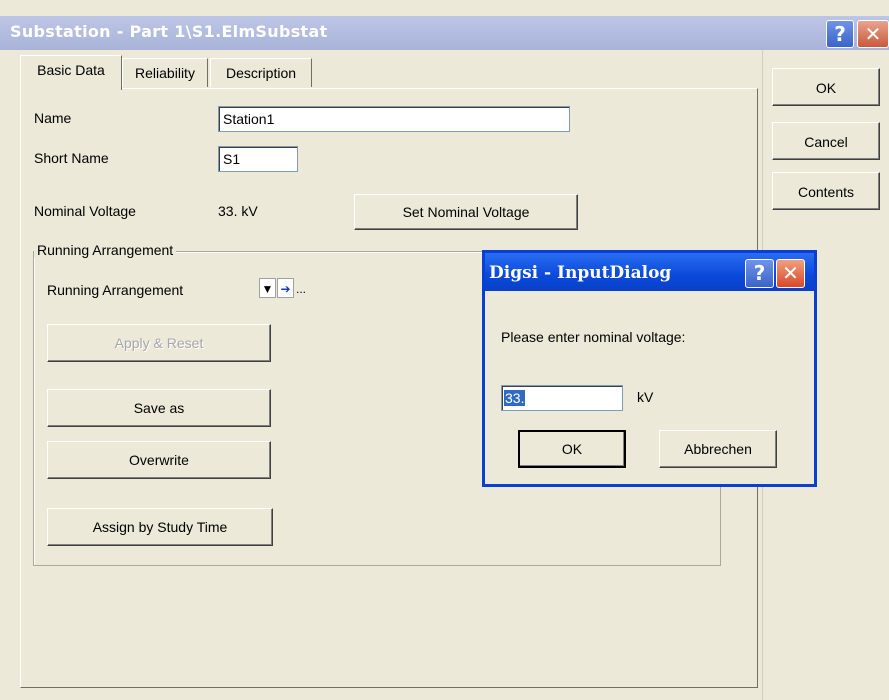 The width and height of the screenshot is (889, 700). What do you see at coordinates (169, 31) in the screenshot?
I see `window-title: Substation - Part 1\S1.ElmSubstat` at bounding box center [169, 31].